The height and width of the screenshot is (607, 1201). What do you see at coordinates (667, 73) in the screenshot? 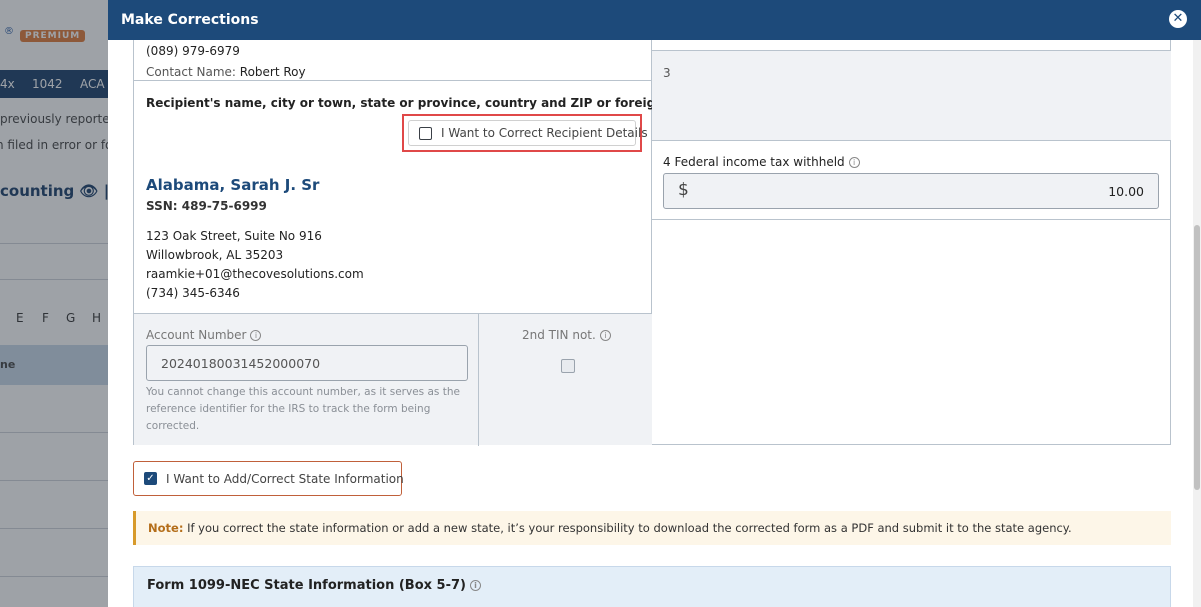
I see `box-3-number: 3` at bounding box center [667, 73].